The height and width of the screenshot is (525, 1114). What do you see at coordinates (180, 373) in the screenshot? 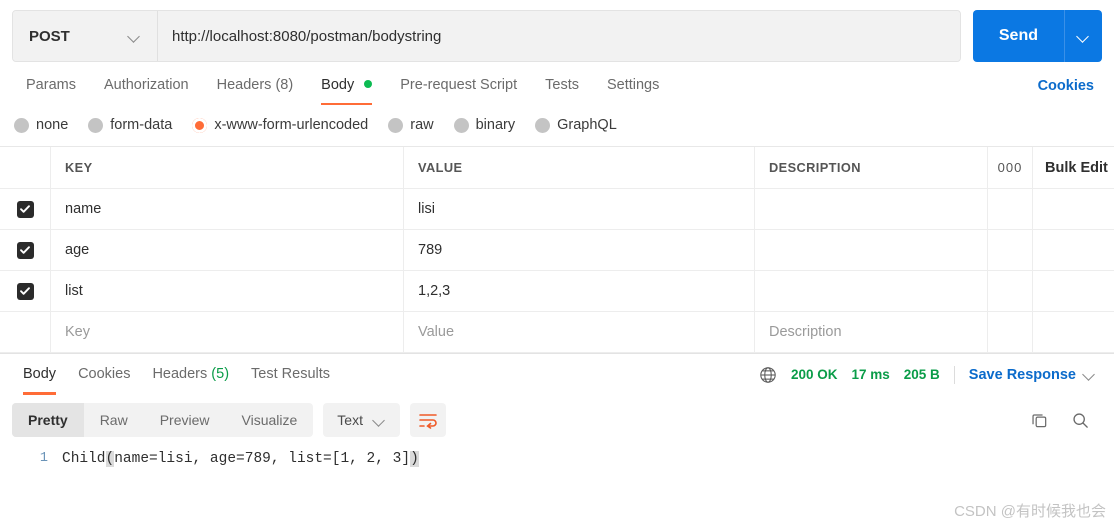
I see `tab-label: Headers` at bounding box center [180, 373].